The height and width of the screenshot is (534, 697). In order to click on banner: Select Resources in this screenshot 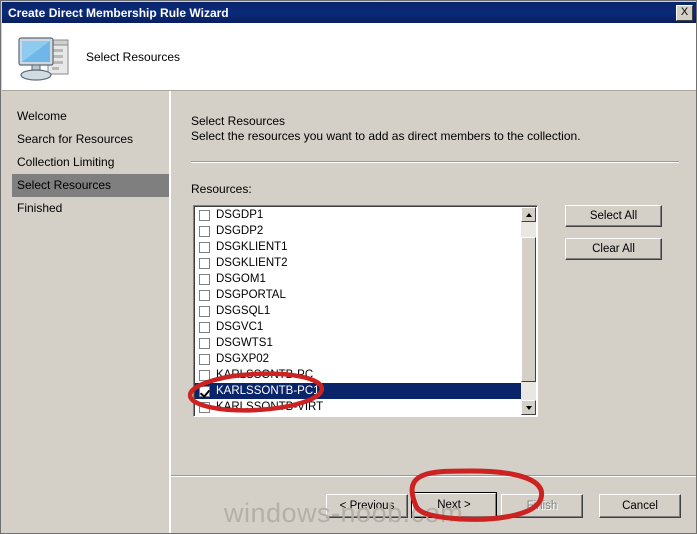, I will do `click(349, 57)`.